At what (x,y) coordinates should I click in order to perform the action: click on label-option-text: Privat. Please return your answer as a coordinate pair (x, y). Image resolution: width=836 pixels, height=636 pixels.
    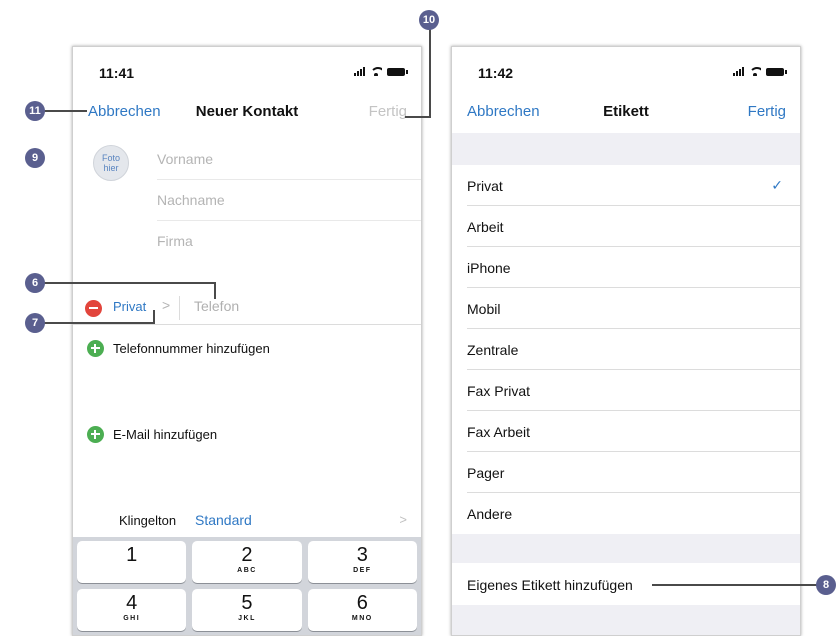
    Looking at the image, I should click on (485, 186).